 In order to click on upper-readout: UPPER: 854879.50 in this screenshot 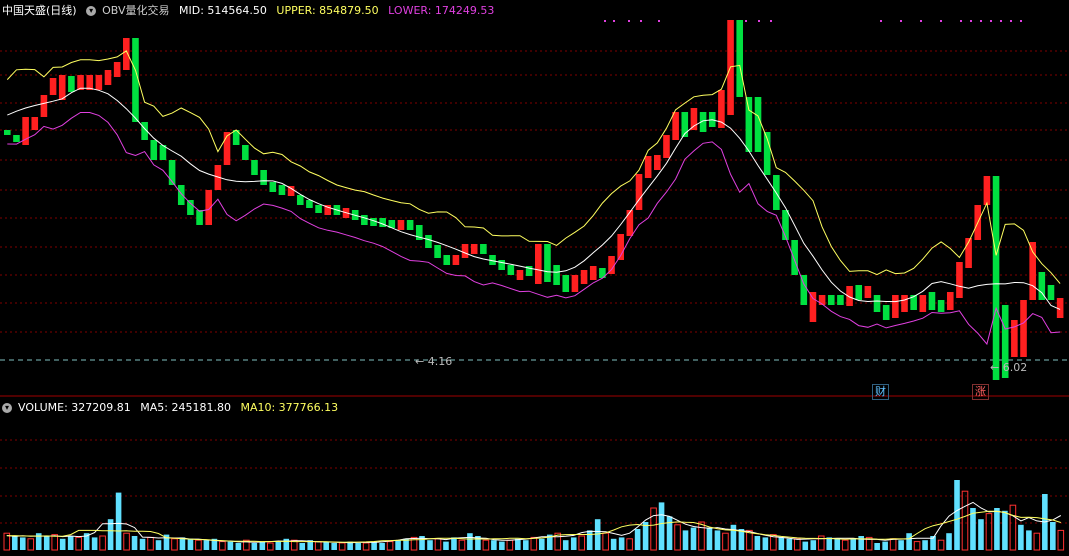, I will do `click(327, 10)`.